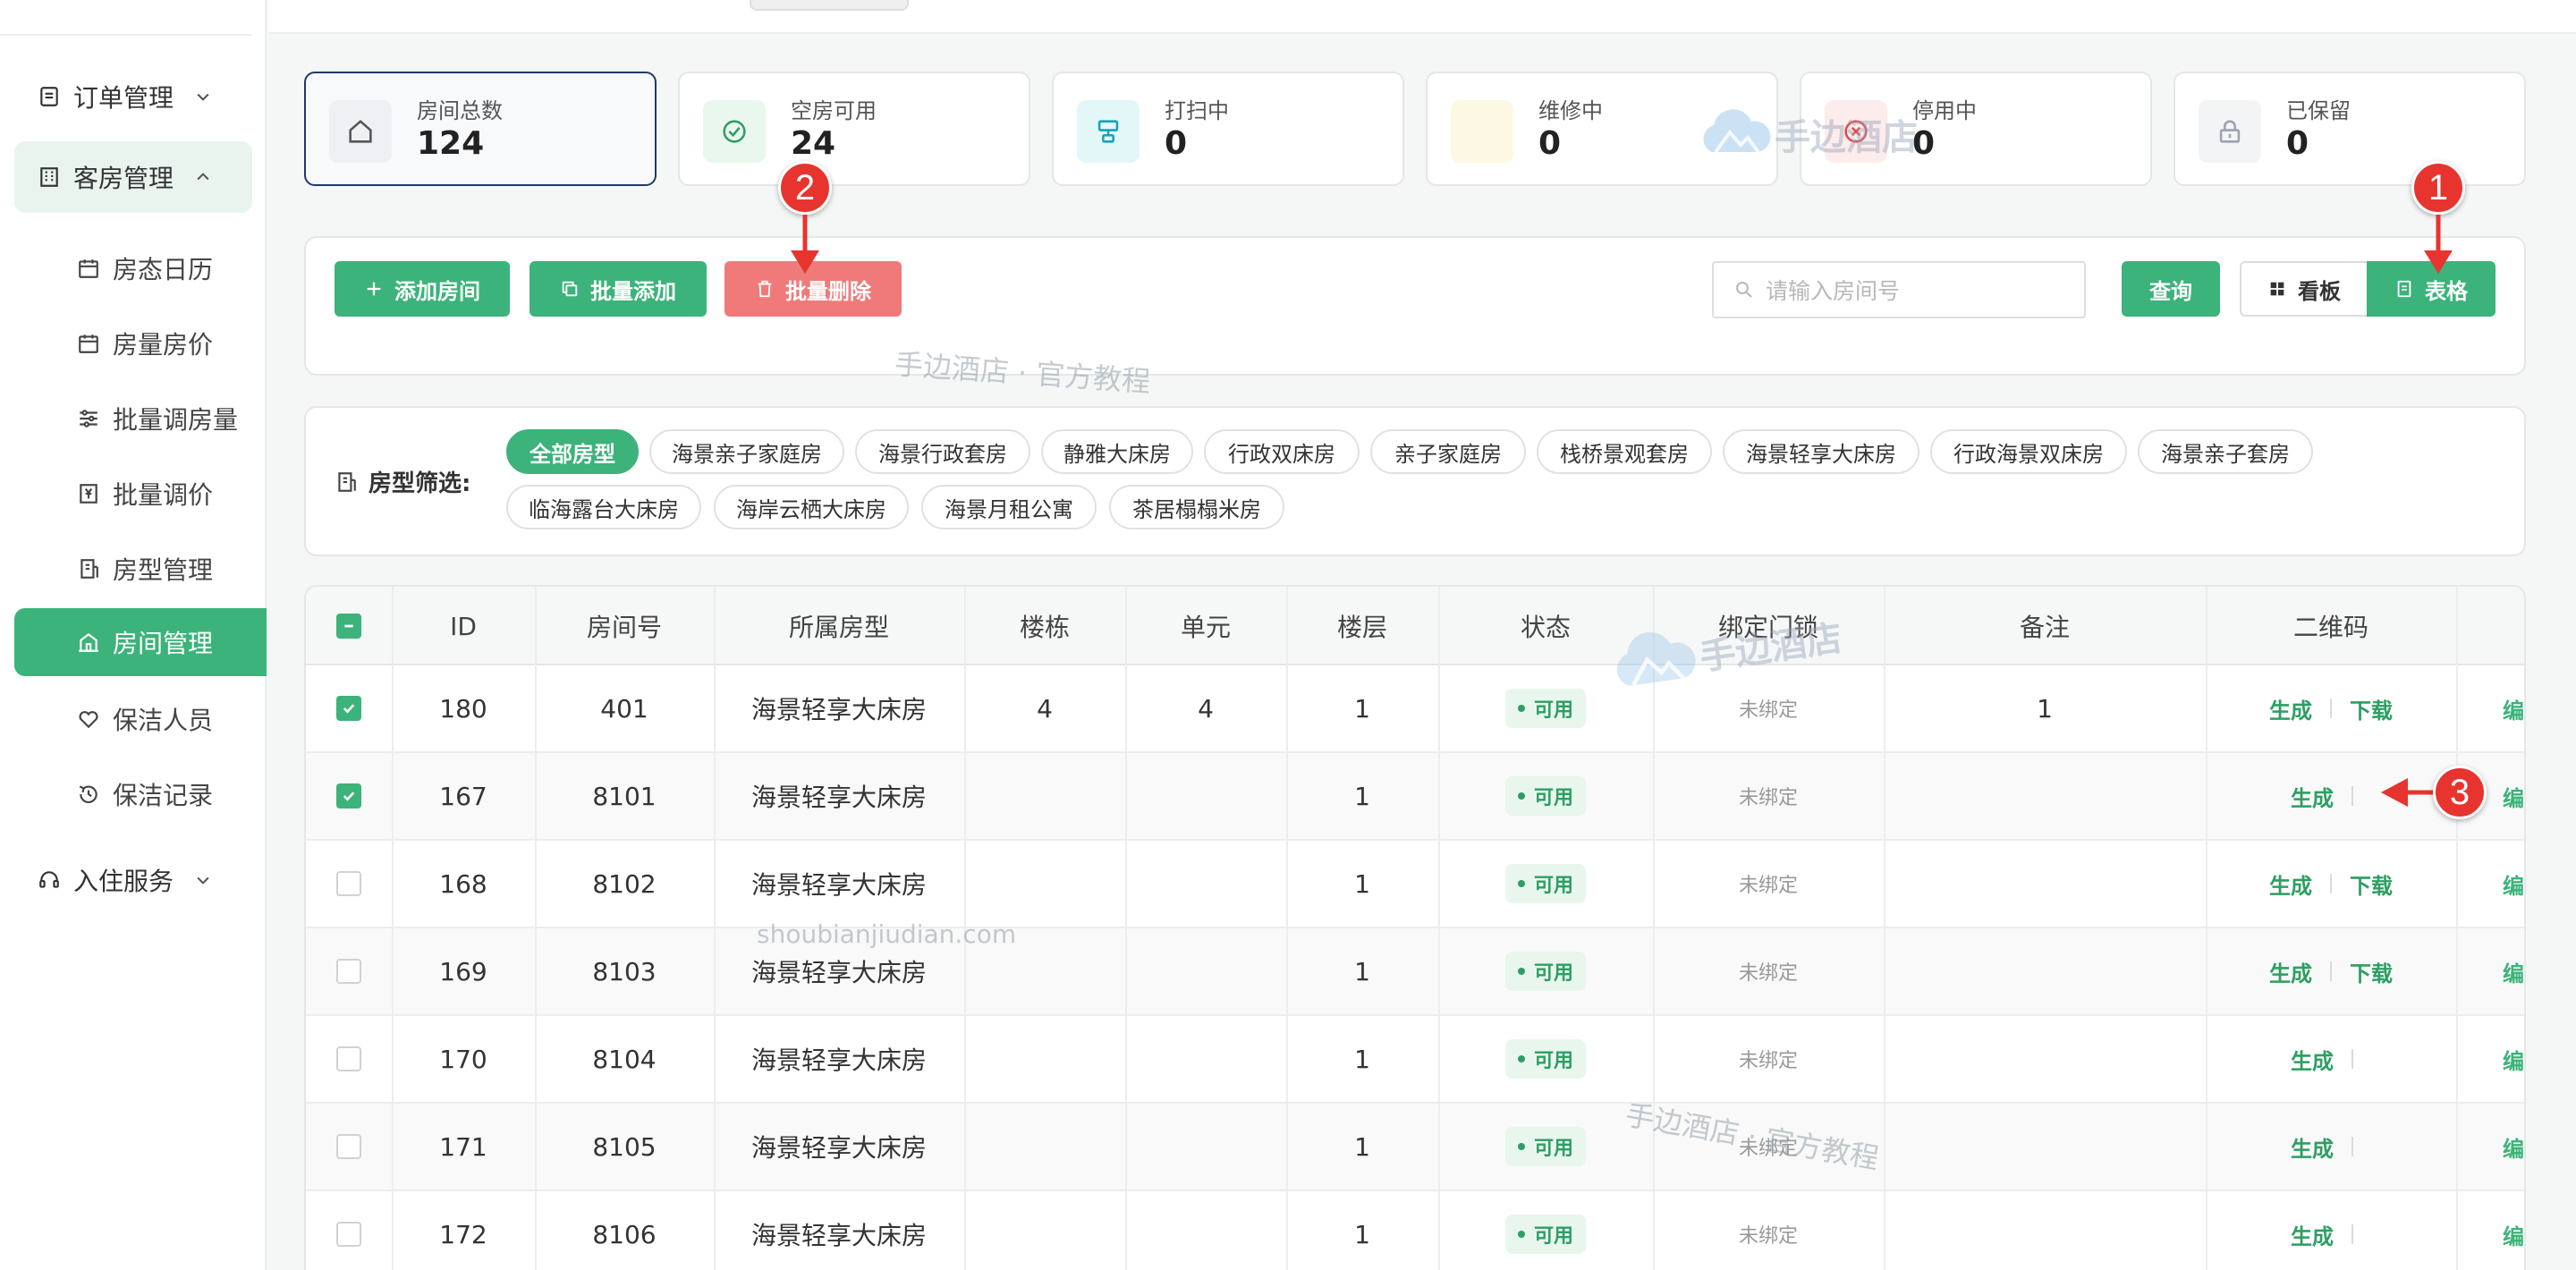 This screenshot has height=1270, width=2576. What do you see at coordinates (140, 642) in the screenshot?
I see `sidebar-item-room-management: 房间管理` at bounding box center [140, 642].